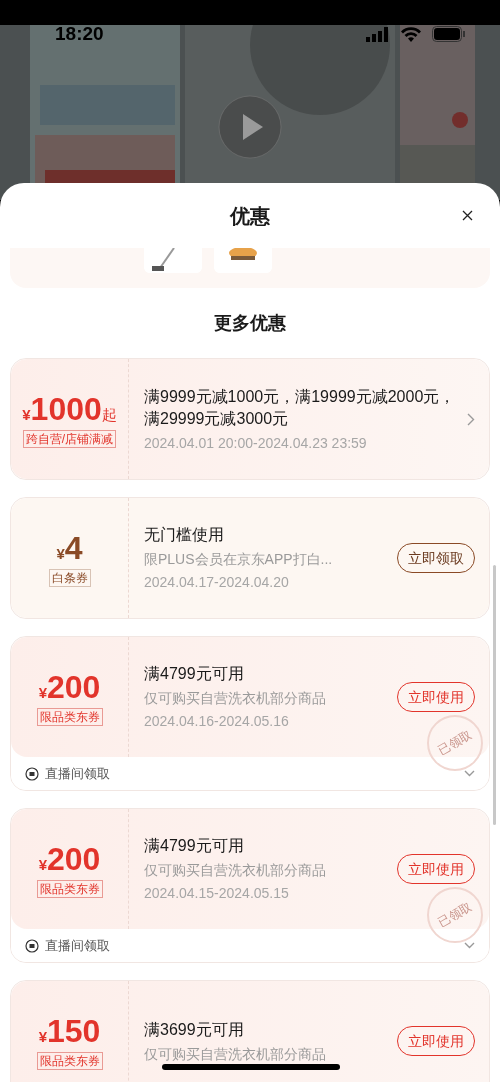 This screenshot has height=1082, width=500. I want to click on play-icon, so click(250, 127).